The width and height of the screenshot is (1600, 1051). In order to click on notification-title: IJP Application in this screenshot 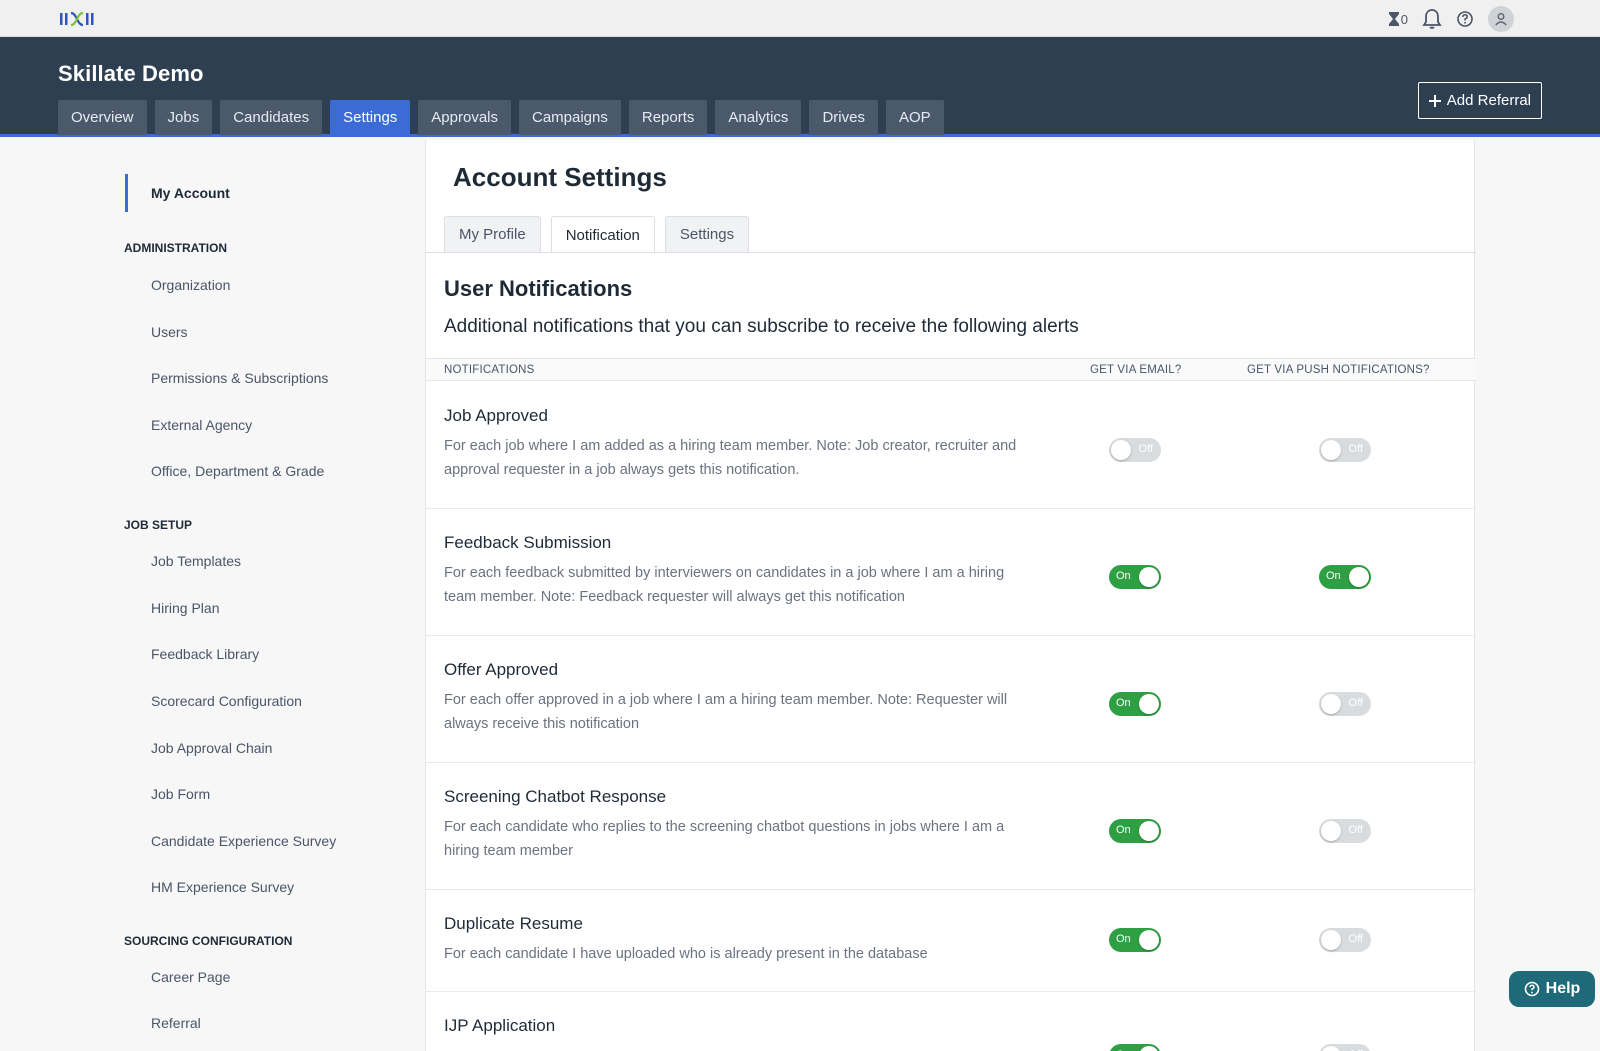, I will do `click(500, 1025)`.